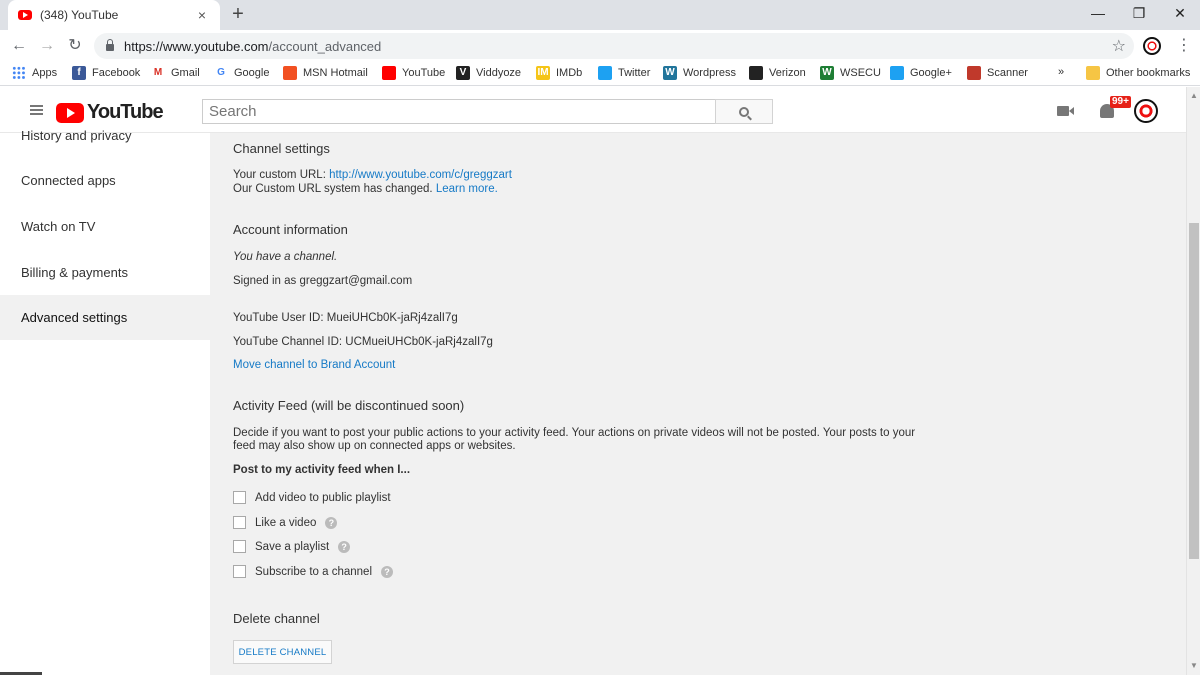  Describe the element at coordinates (1098, 13) in the screenshot. I see `minimize-icon: —` at that location.